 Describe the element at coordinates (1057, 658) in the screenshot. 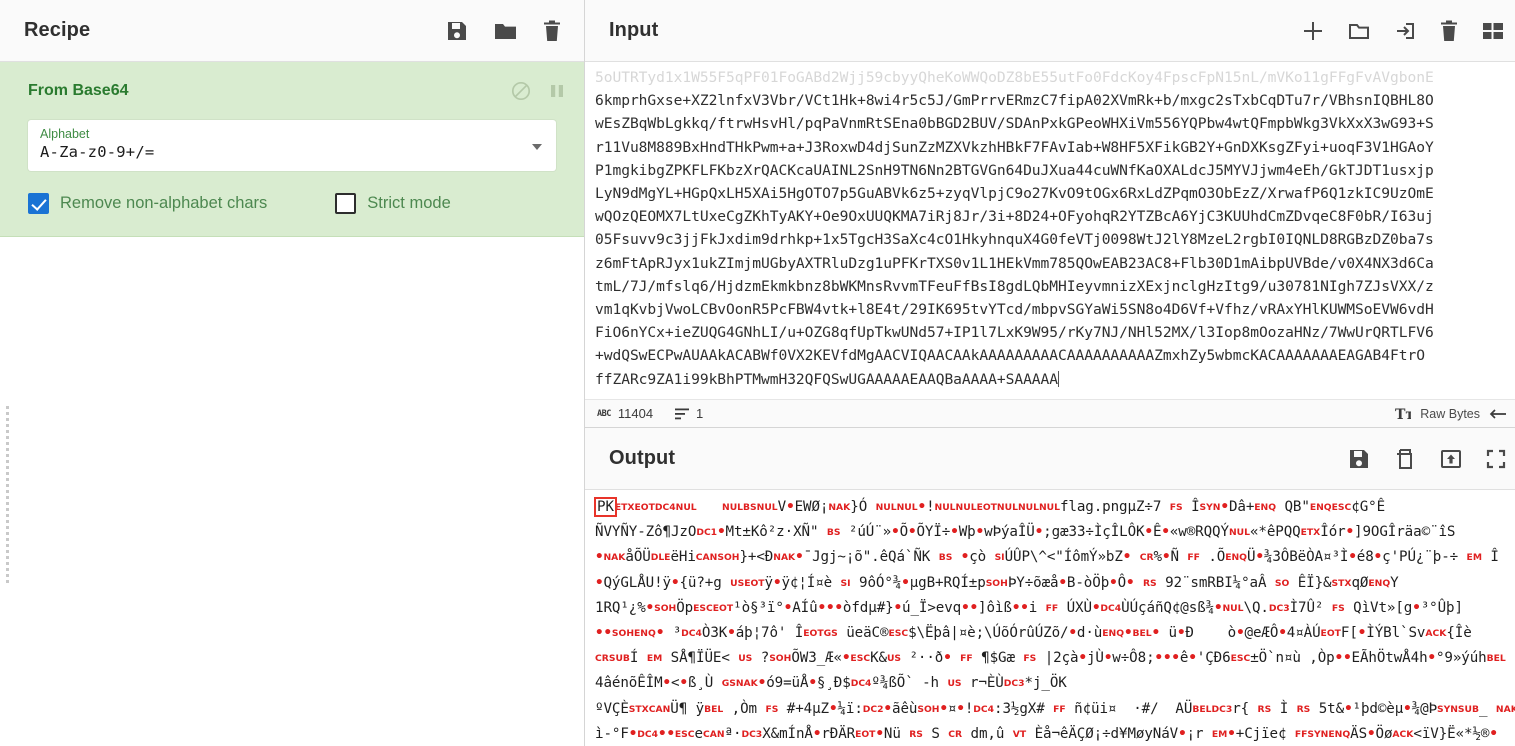

I see `output-text: |2çà` at that location.